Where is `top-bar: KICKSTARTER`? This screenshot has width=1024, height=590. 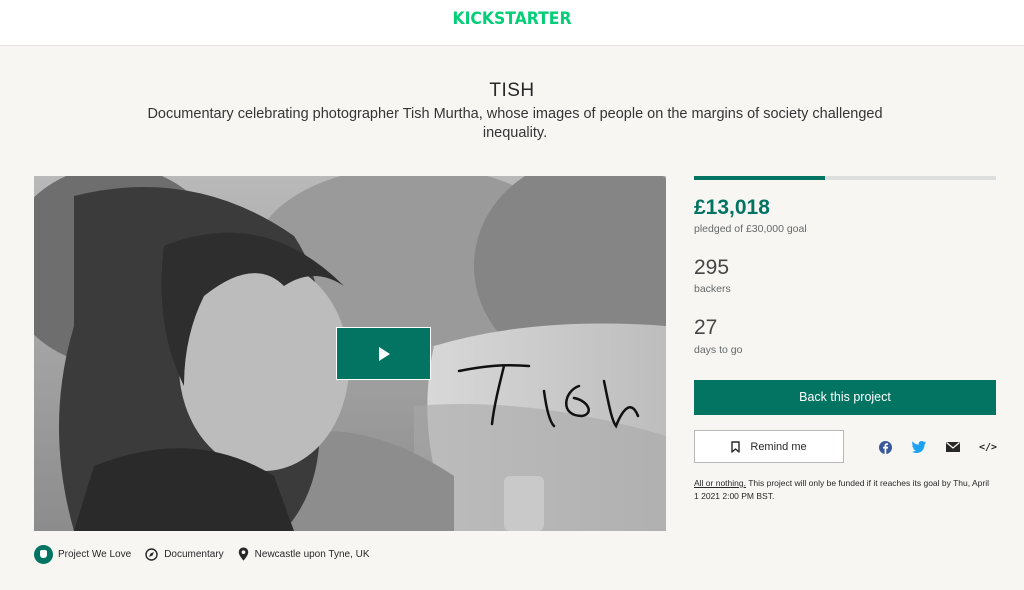
top-bar: KICKSTARTER is located at coordinates (512, 23).